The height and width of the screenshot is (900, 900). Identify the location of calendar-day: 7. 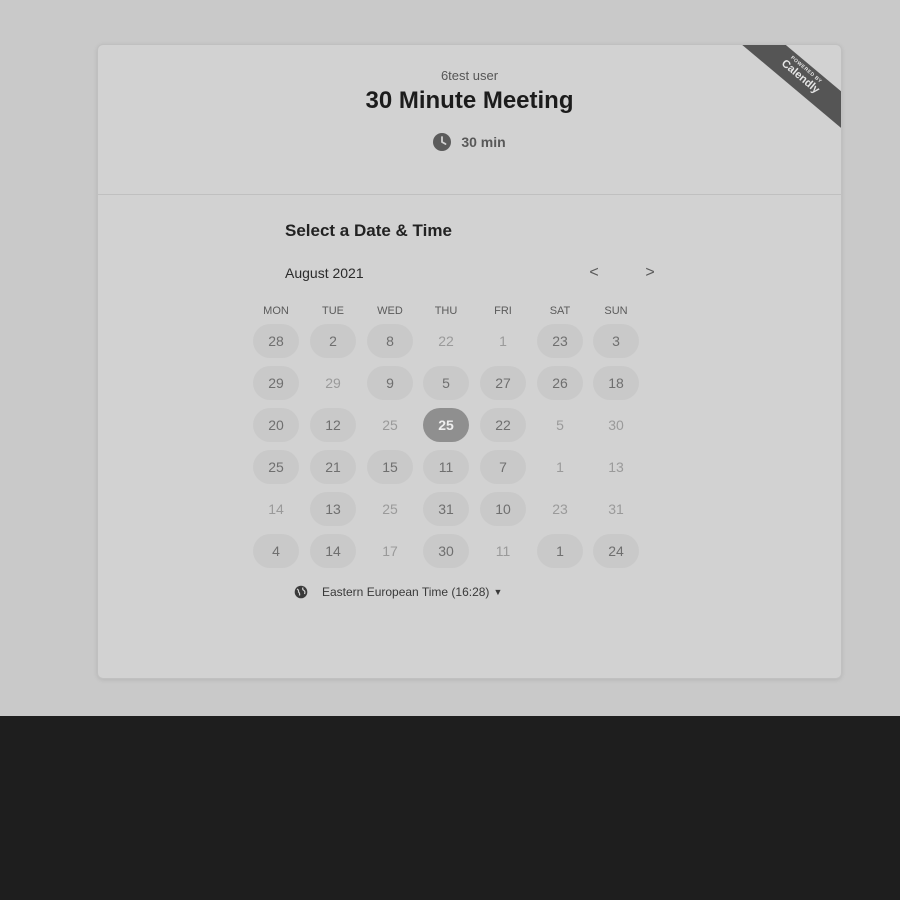
(503, 467).